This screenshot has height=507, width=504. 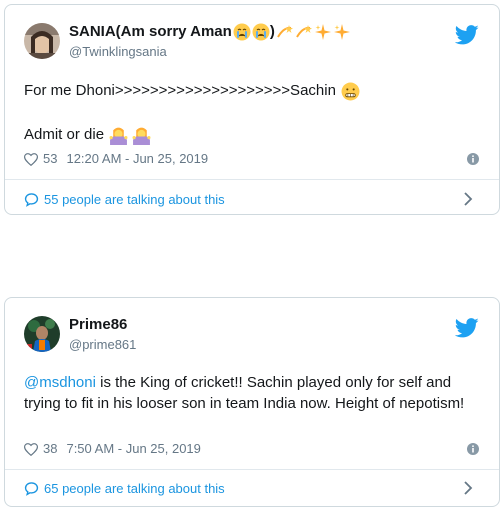 I want to click on tweet-meta: 53 12:20 AM - Jun 25, 2019, so click(x=252, y=159).